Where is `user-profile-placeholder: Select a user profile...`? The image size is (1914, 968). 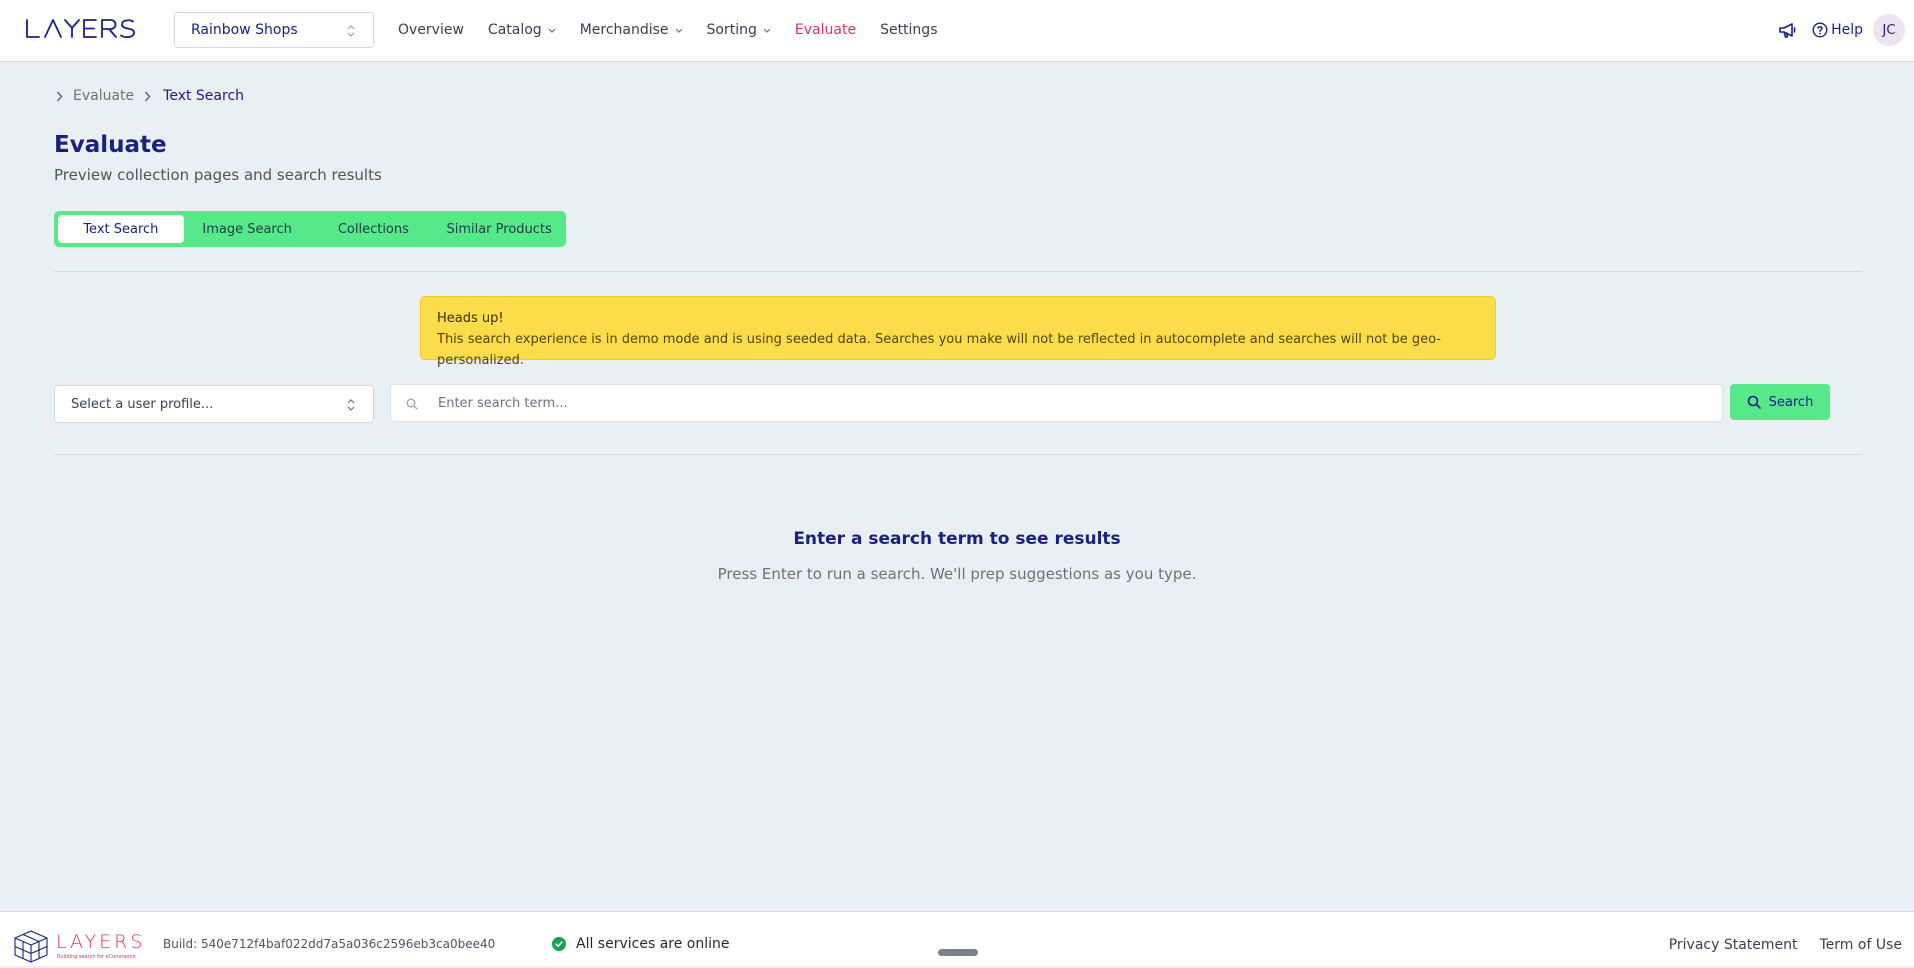 user-profile-placeholder: Select a user profile... is located at coordinates (142, 404).